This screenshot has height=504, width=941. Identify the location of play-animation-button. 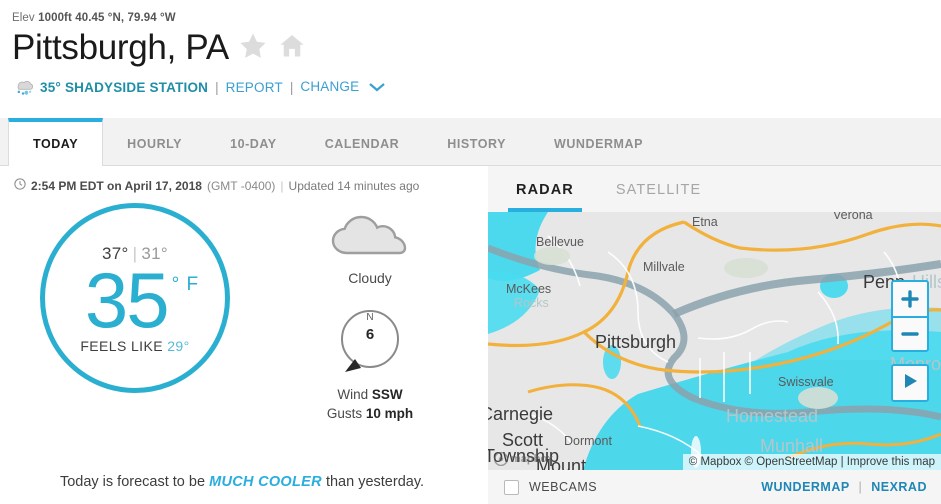
(910, 383).